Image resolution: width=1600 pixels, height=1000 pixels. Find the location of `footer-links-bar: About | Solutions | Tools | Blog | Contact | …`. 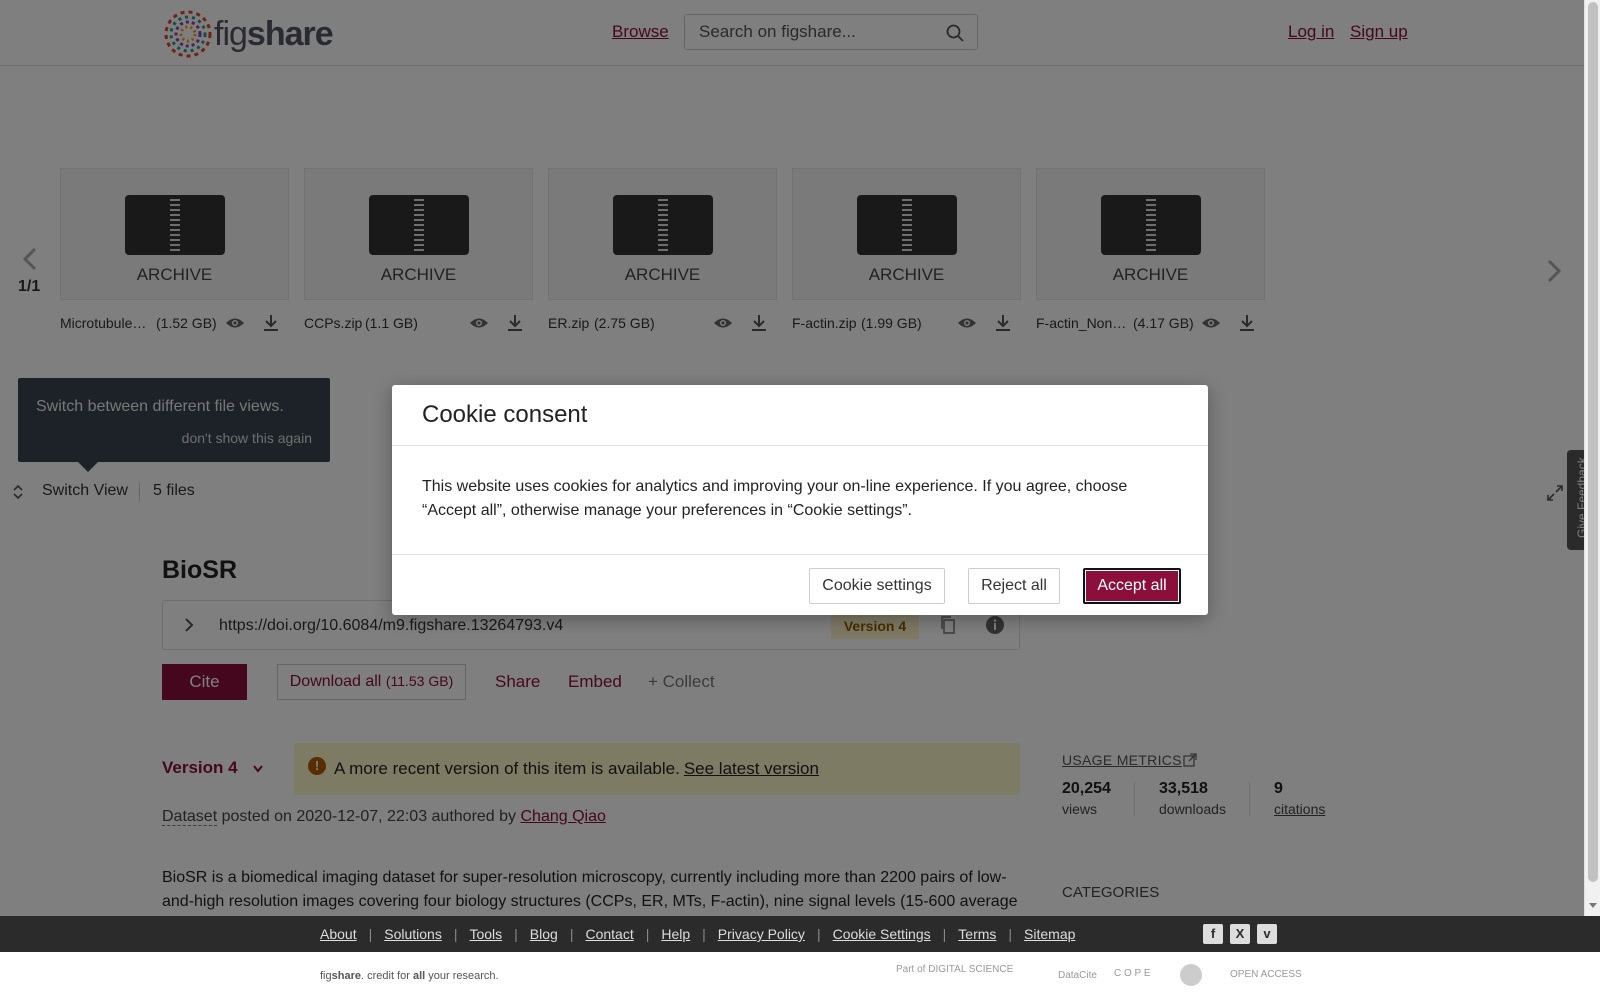

footer-links-bar: About | Solutions | Tools | Blog | Contact | … is located at coordinates (800, 934).